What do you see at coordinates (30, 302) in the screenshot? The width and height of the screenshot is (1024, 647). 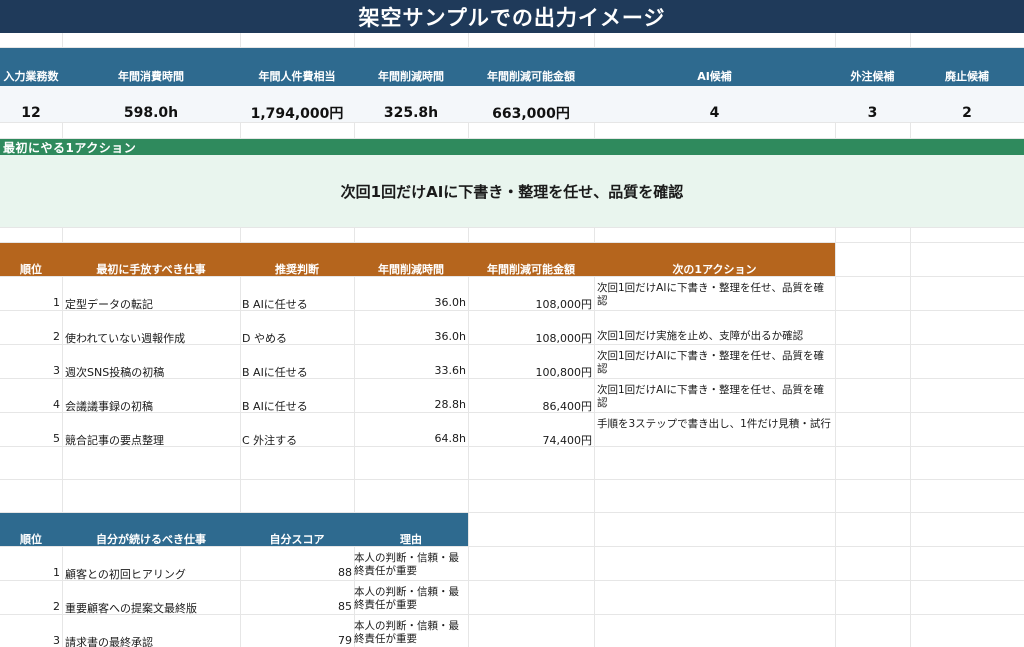 I see `task-rank: 1` at bounding box center [30, 302].